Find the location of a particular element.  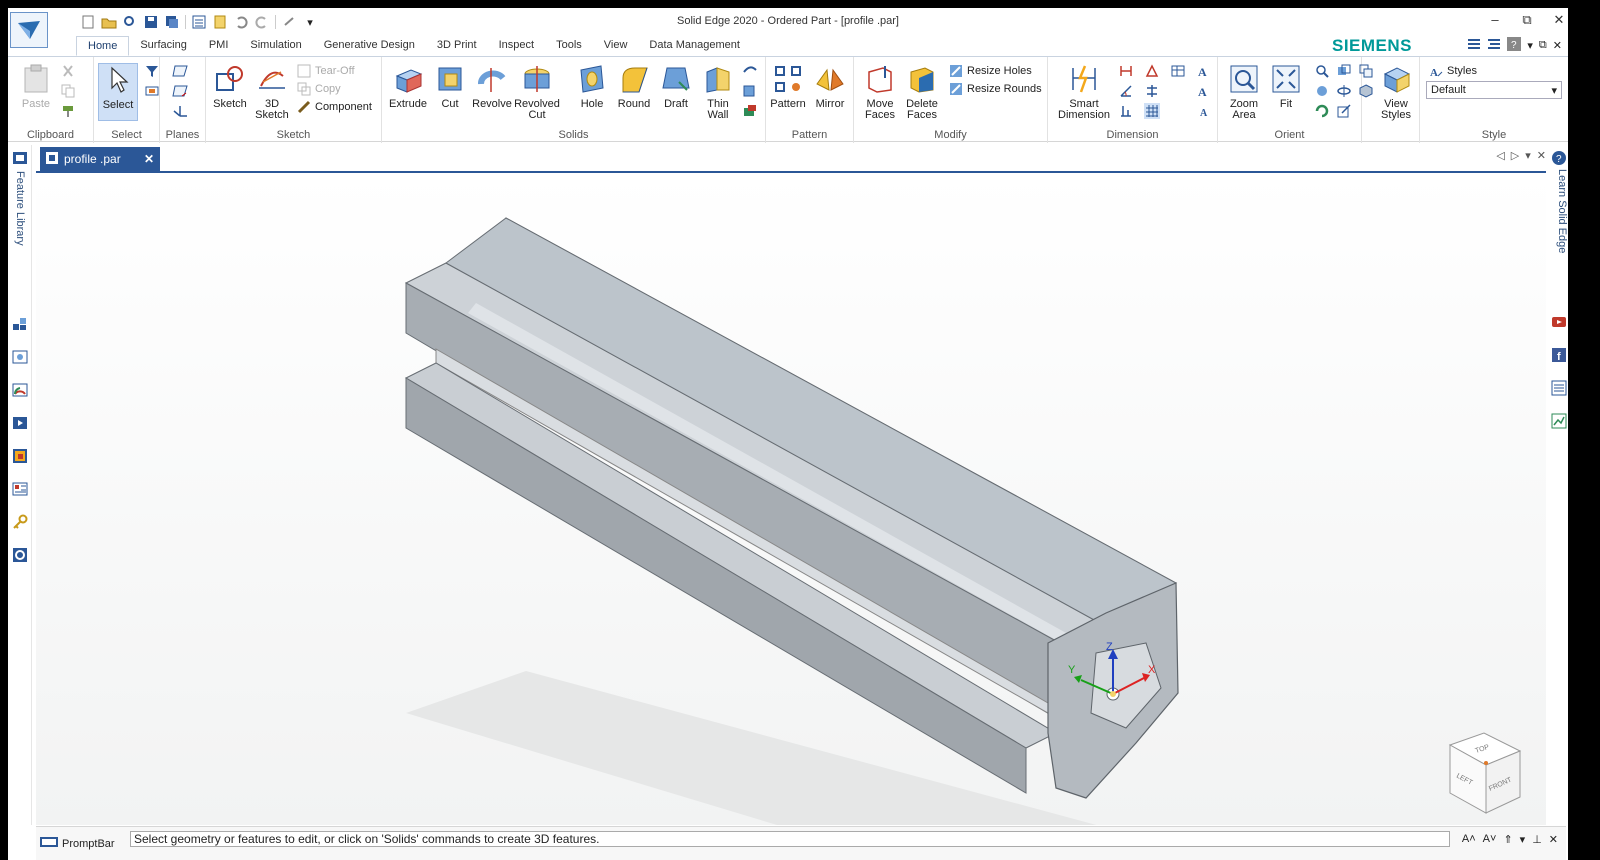

layout-icon is located at coordinates (1474, 45).